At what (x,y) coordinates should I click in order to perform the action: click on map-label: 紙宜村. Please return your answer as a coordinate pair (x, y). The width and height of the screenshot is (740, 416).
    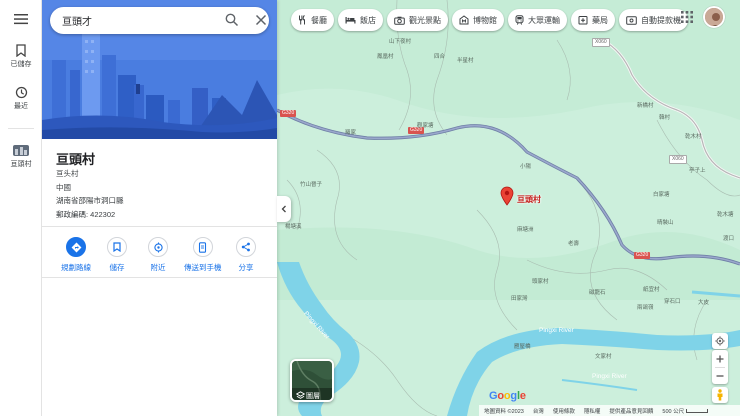
    Looking at the image, I should click on (651, 290).